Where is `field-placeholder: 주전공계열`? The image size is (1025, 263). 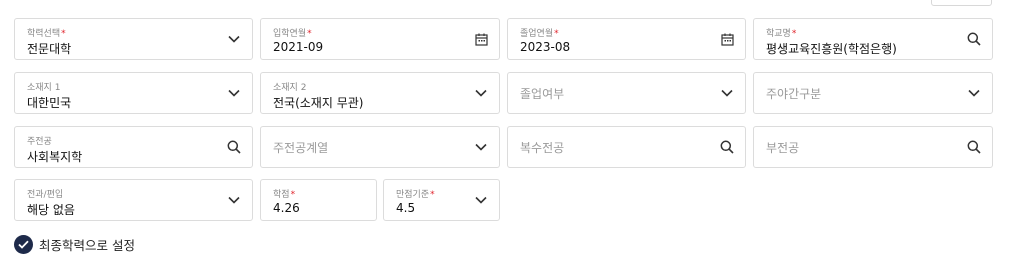 field-placeholder: 주전공계열 is located at coordinates (301, 147).